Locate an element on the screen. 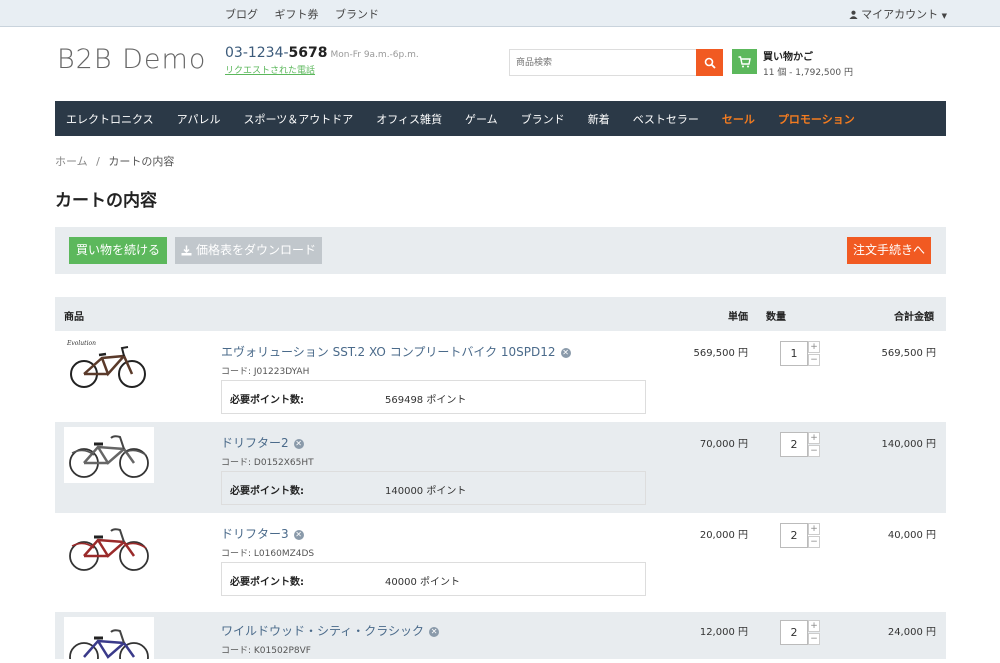 This screenshot has width=1000, height=663. points-box: 必要ポイント数: 569498 ポイント is located at coordinates (433, 397).